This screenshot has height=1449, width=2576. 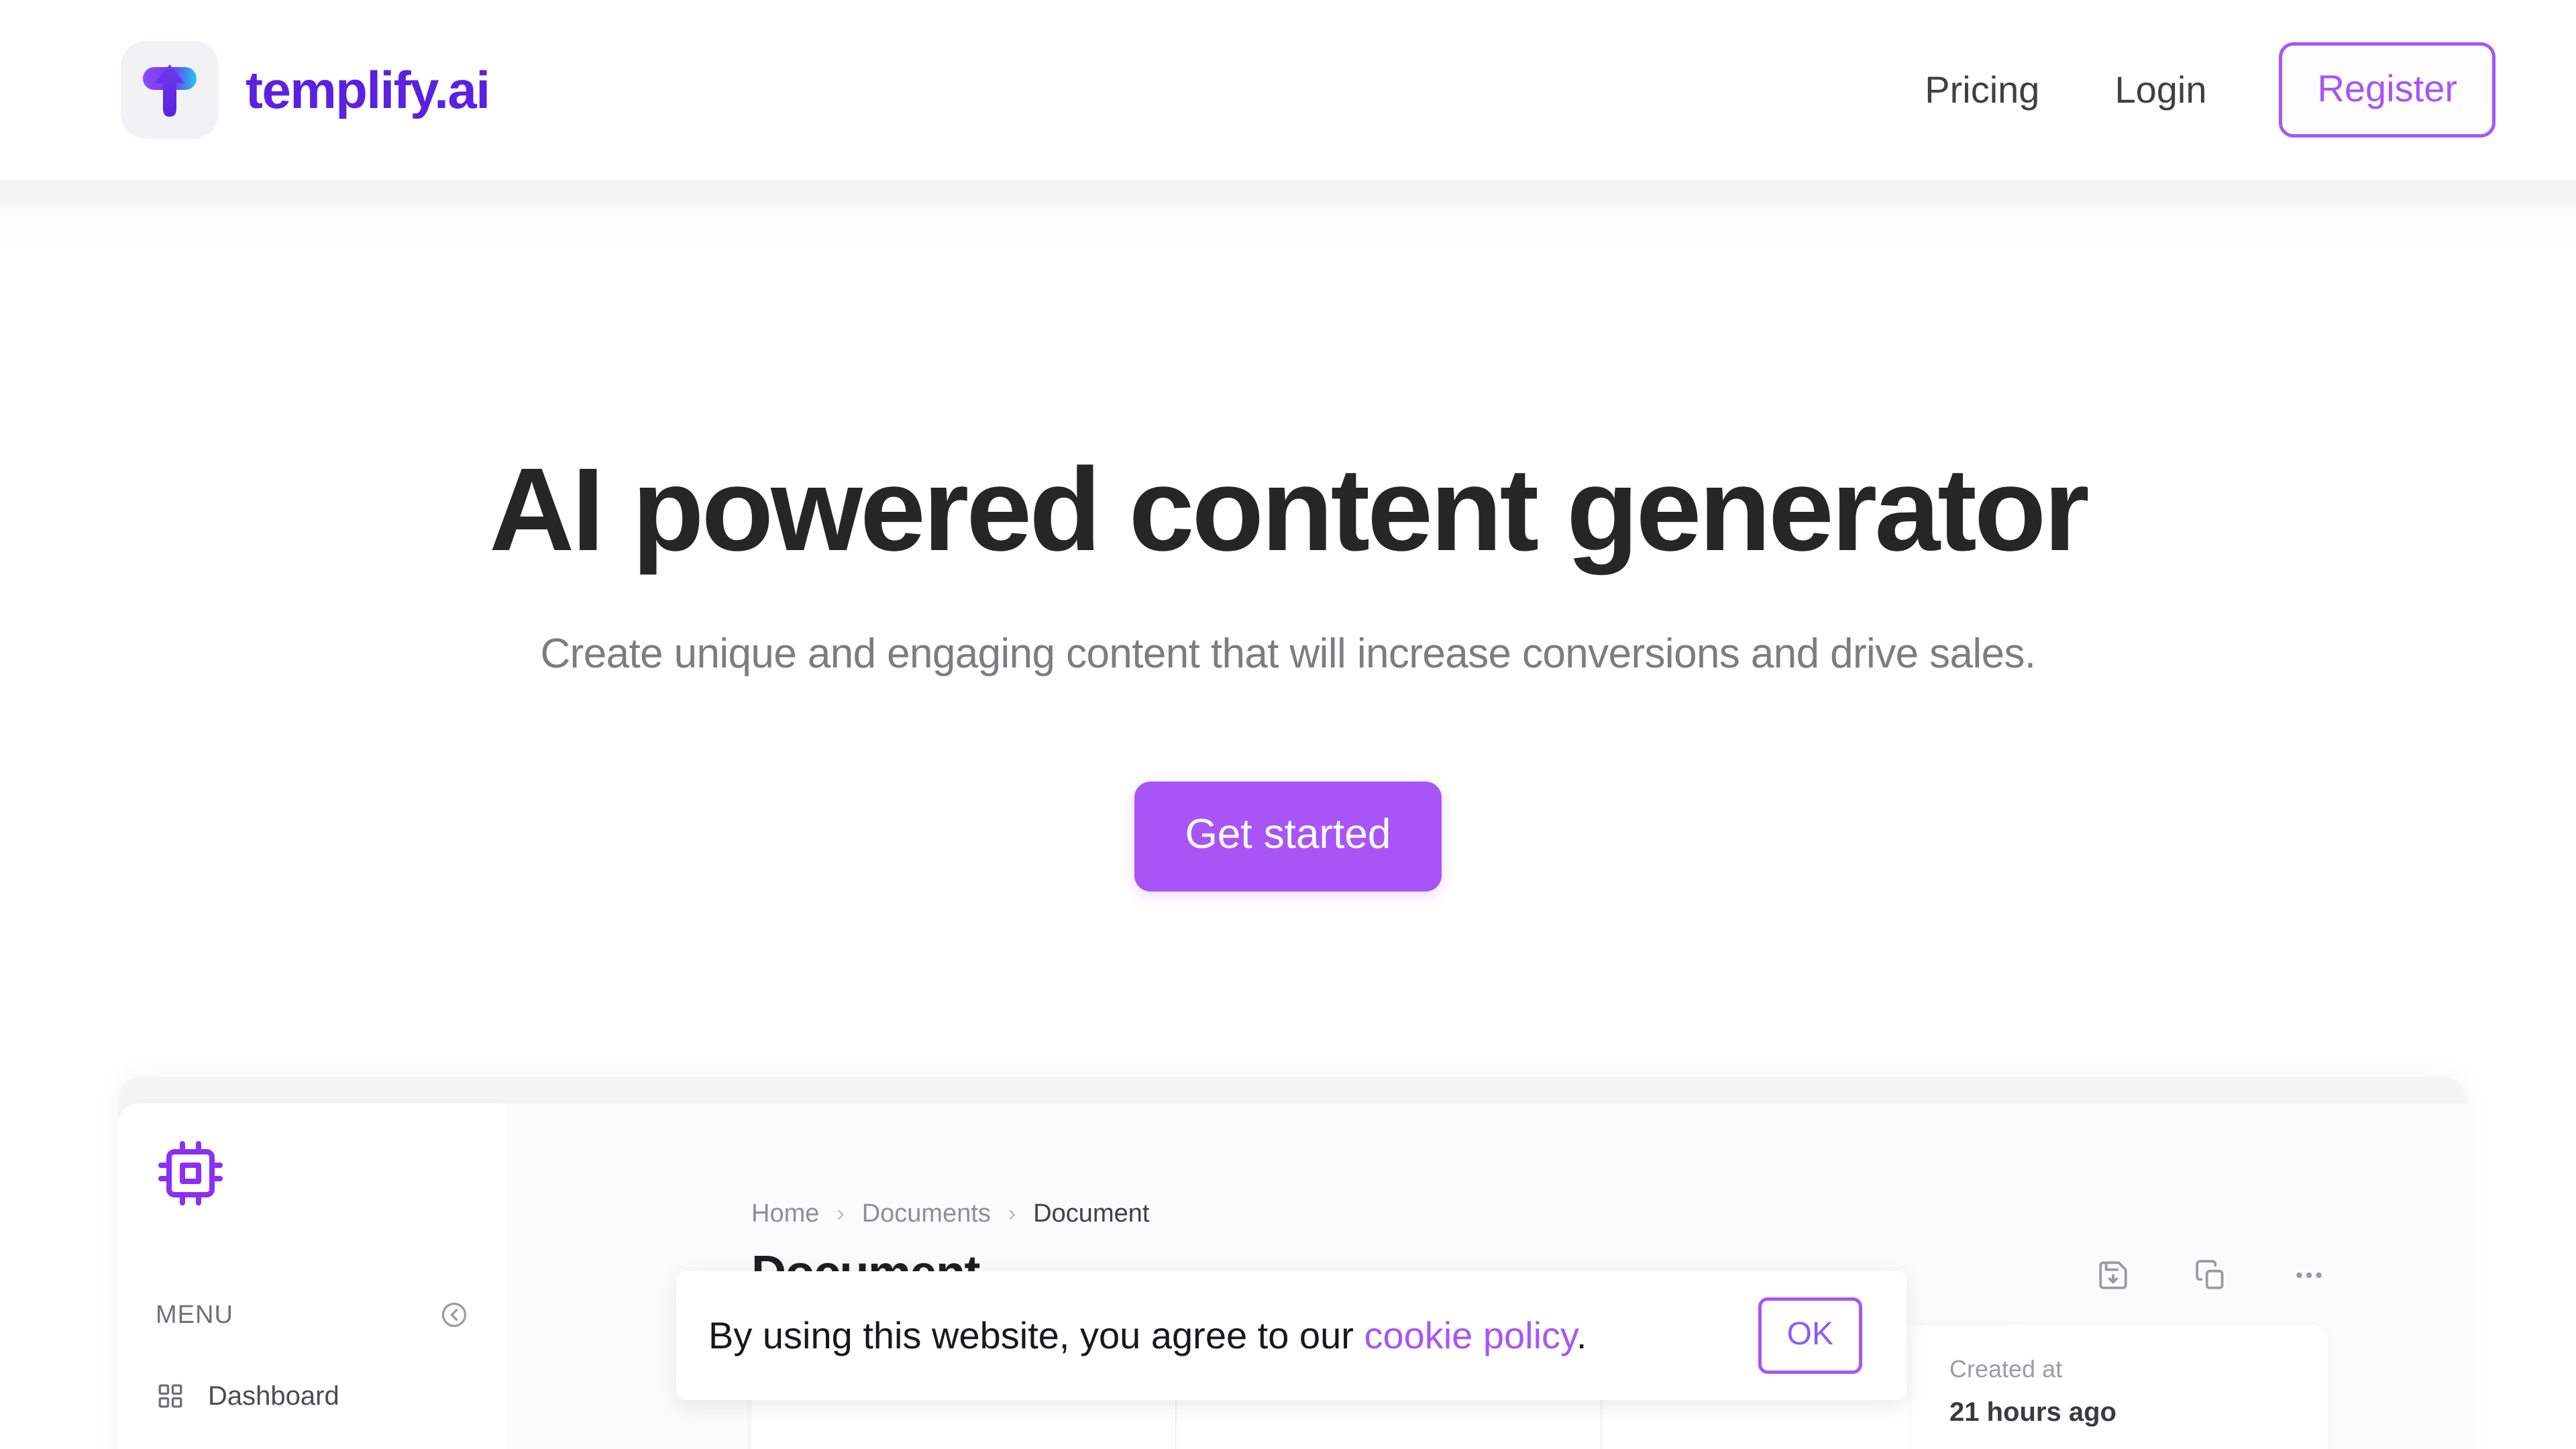 I want to click on collapse-circle-icon, so click(x=454, y=1314).